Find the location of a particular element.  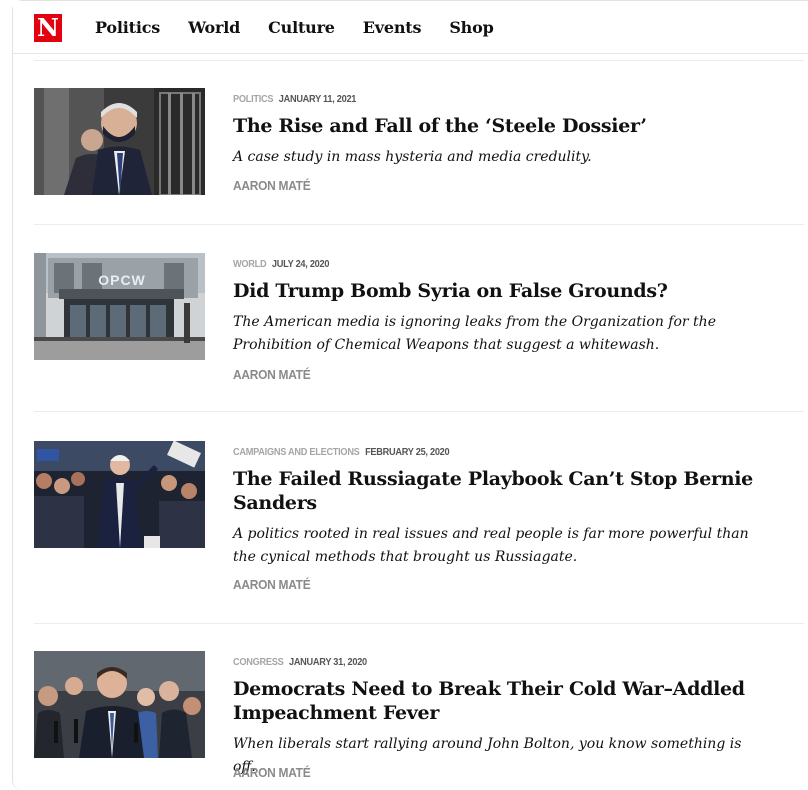

logo-letter: N is located at coordinates (48, 27).